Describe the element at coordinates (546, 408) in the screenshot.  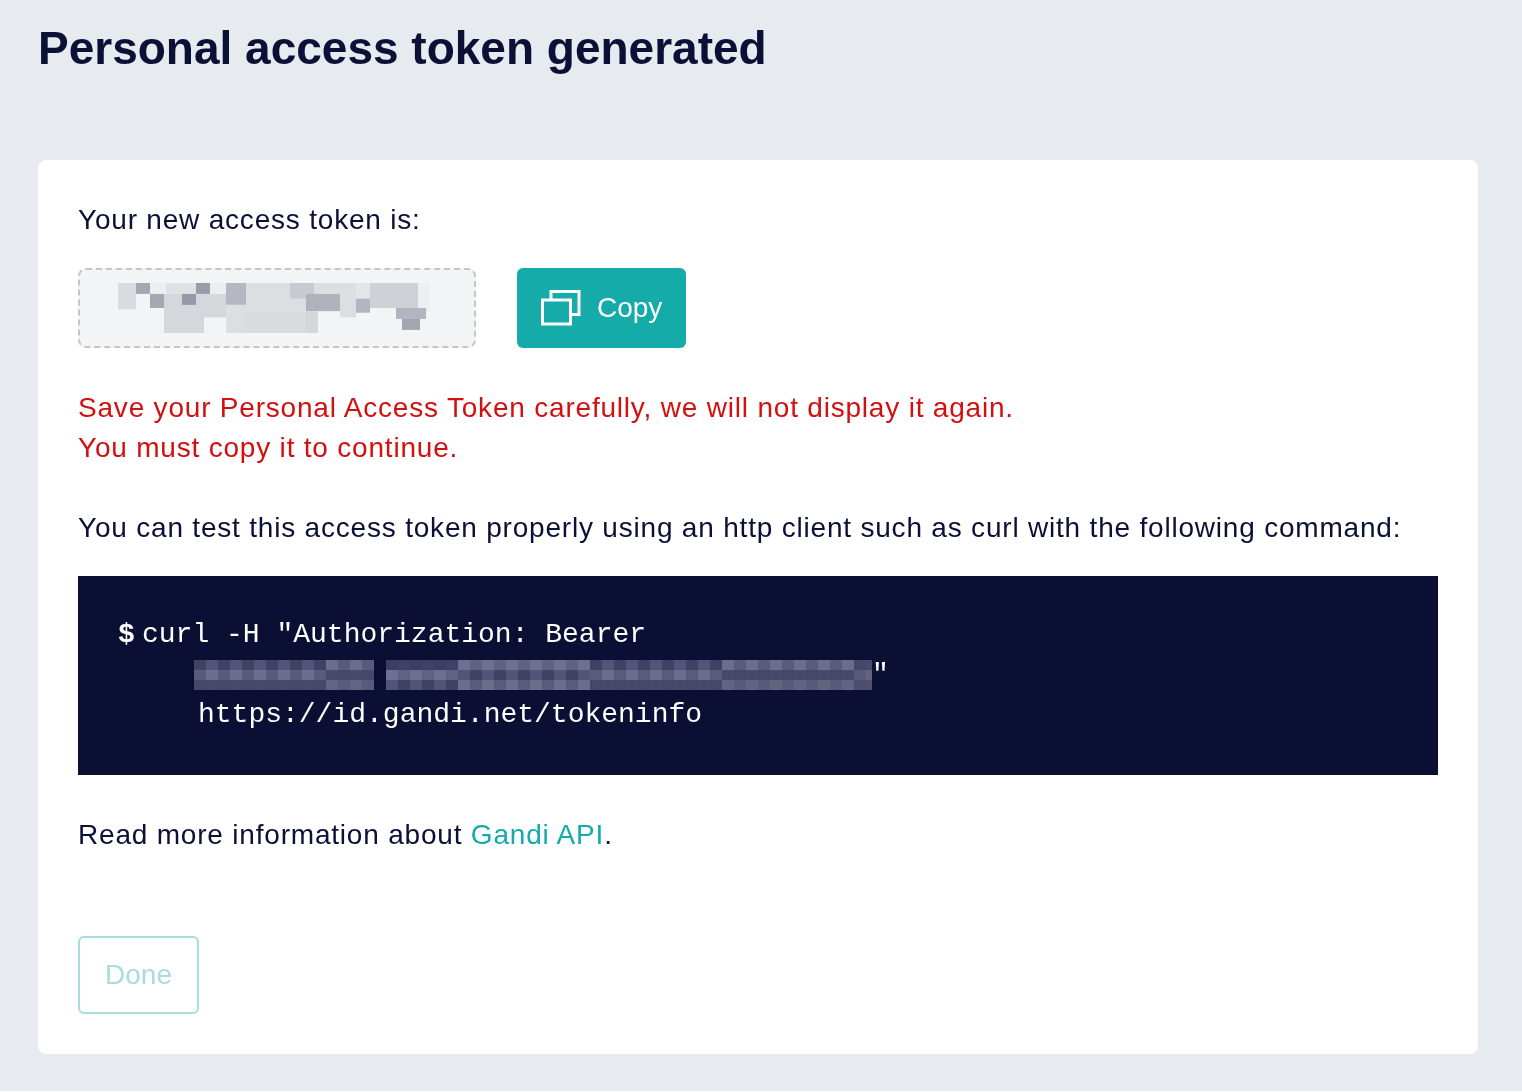
I see `warning-text: Save your Personal Access Token carefully, we will not display it again.` at that location.